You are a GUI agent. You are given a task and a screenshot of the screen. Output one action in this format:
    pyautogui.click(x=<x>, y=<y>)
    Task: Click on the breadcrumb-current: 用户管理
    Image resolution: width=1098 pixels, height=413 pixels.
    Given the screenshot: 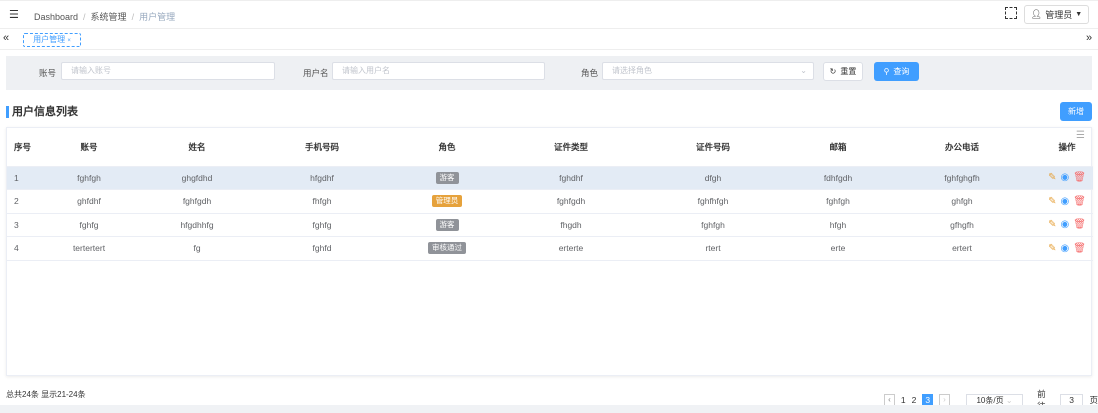 What is the action you would take?
    pyautogui.click(x=157, y=17)
    